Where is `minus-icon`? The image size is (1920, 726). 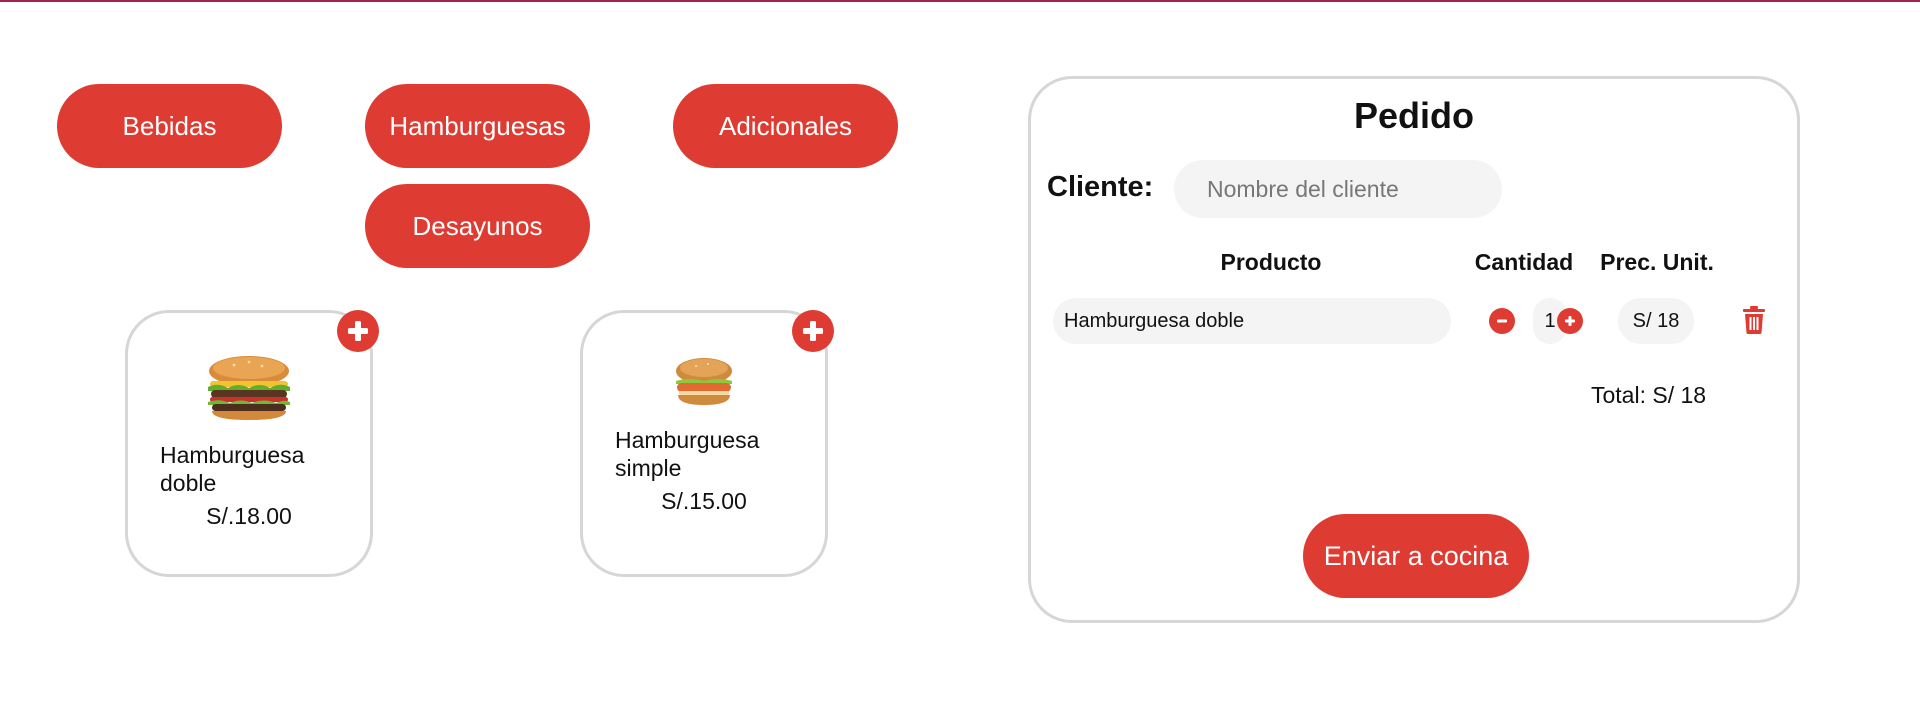 minus-icon is located at coordinates (1502, 321).